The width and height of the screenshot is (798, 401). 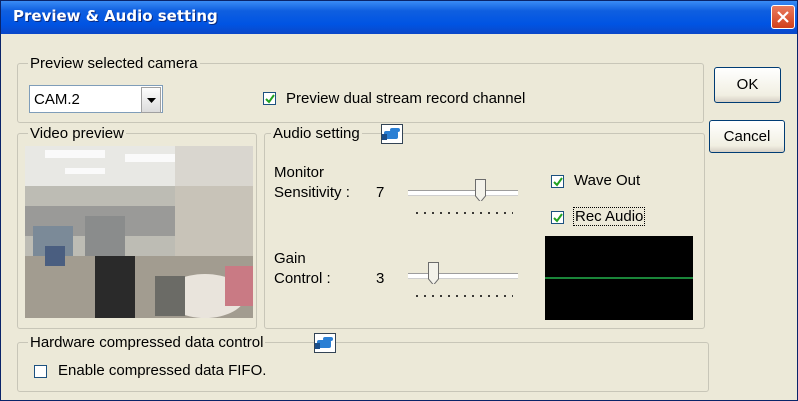 What do you see at coordinates (40, 371) in the screenshot?
I see `fifo-checkbox` at bounding box center [40, 371].